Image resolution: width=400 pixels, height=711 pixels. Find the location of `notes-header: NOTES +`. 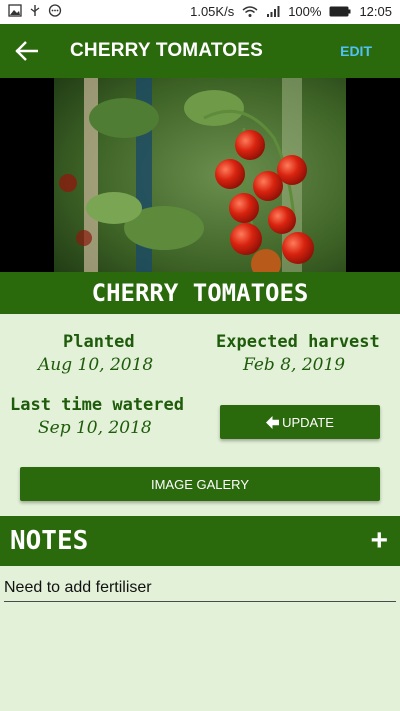

notes-header: NOTES + is located at coordinates (200, 541).